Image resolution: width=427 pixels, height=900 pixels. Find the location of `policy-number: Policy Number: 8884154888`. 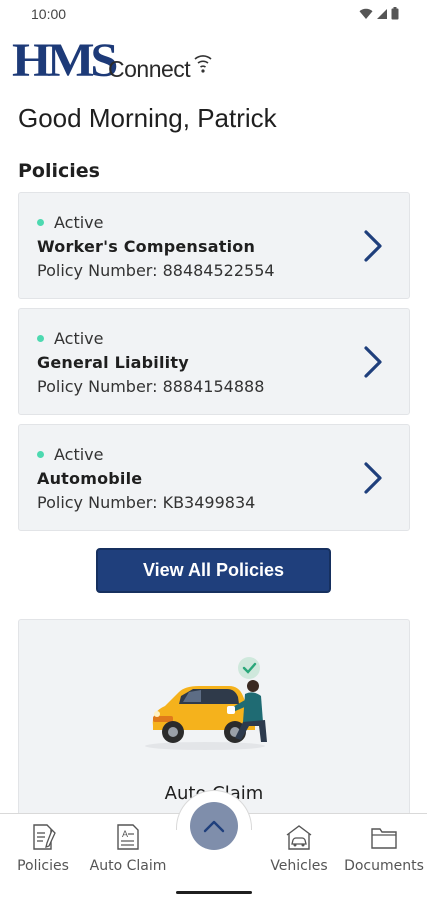

policy-number: Policy Number: 8884154888 is located at coordinates (151, 386).